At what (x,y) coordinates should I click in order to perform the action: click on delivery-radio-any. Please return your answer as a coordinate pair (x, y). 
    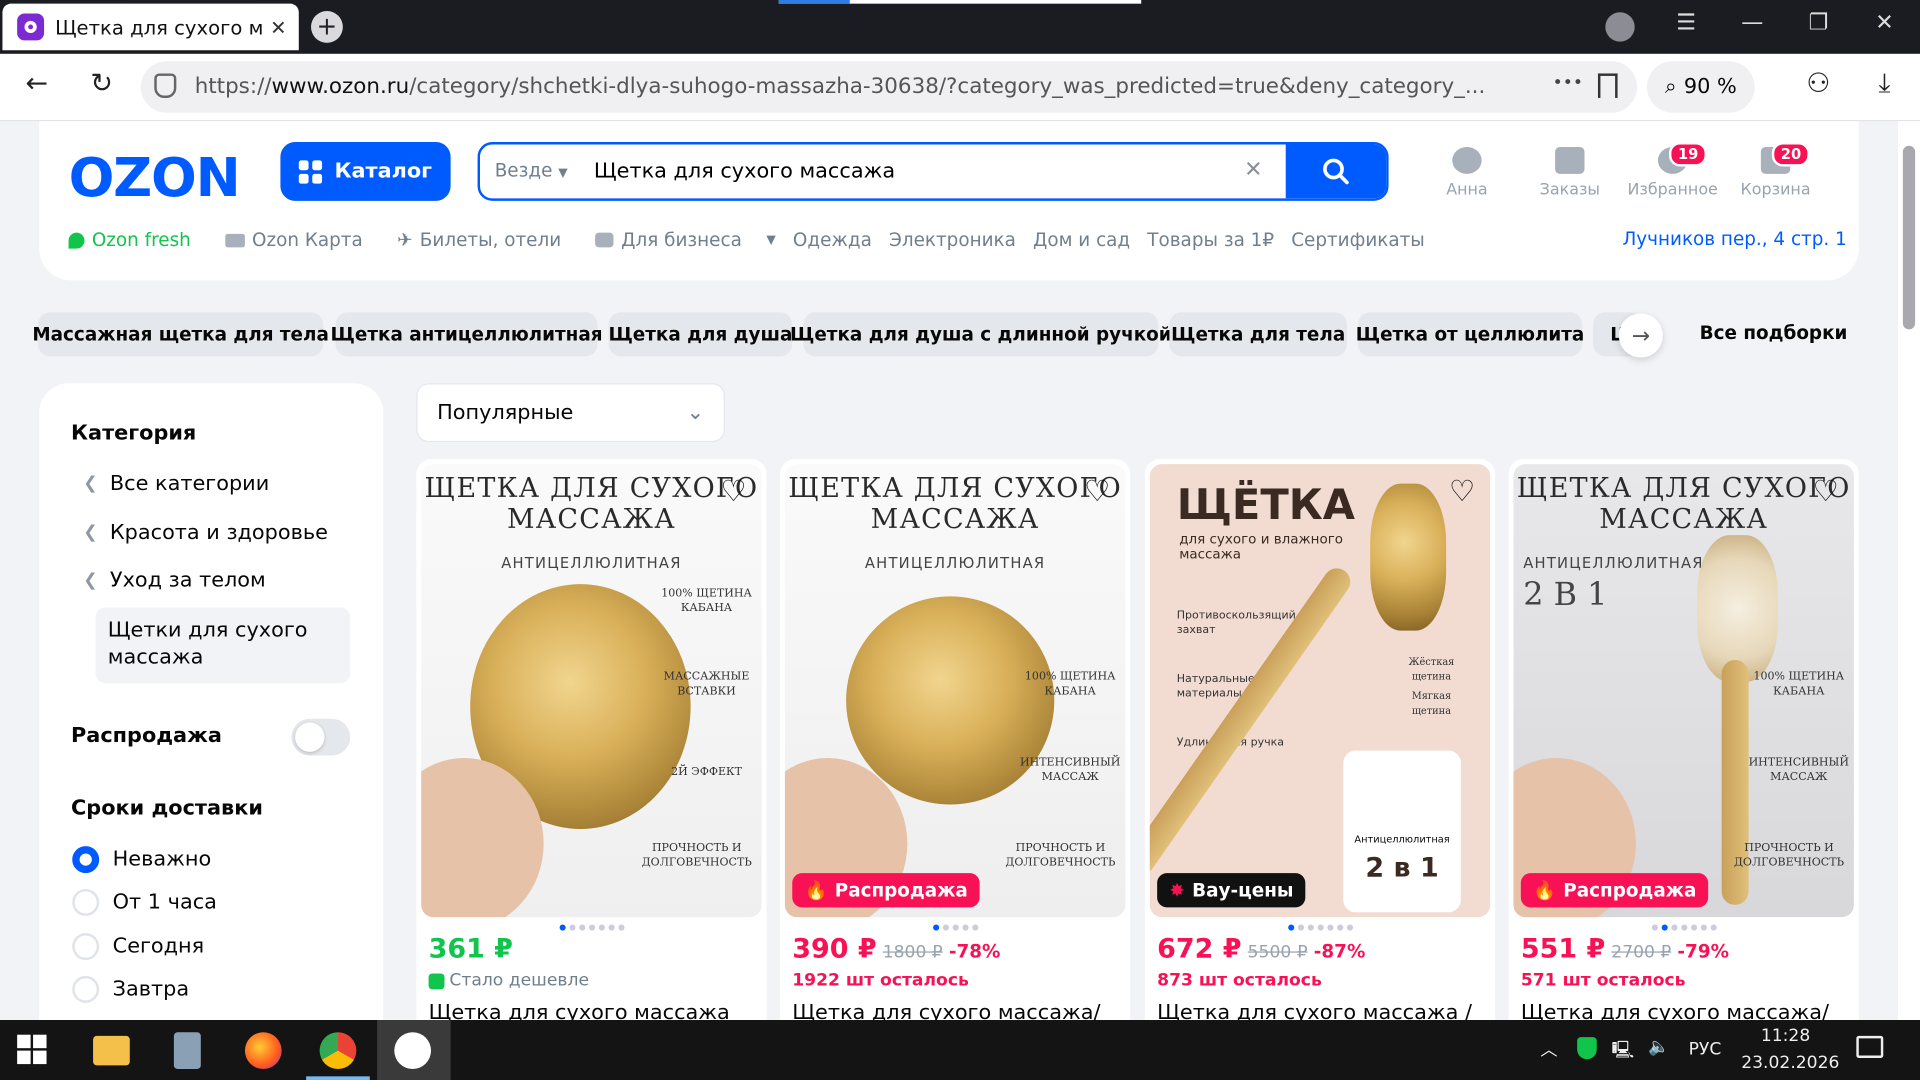
    Looking at the image, I should click on (86, 860).